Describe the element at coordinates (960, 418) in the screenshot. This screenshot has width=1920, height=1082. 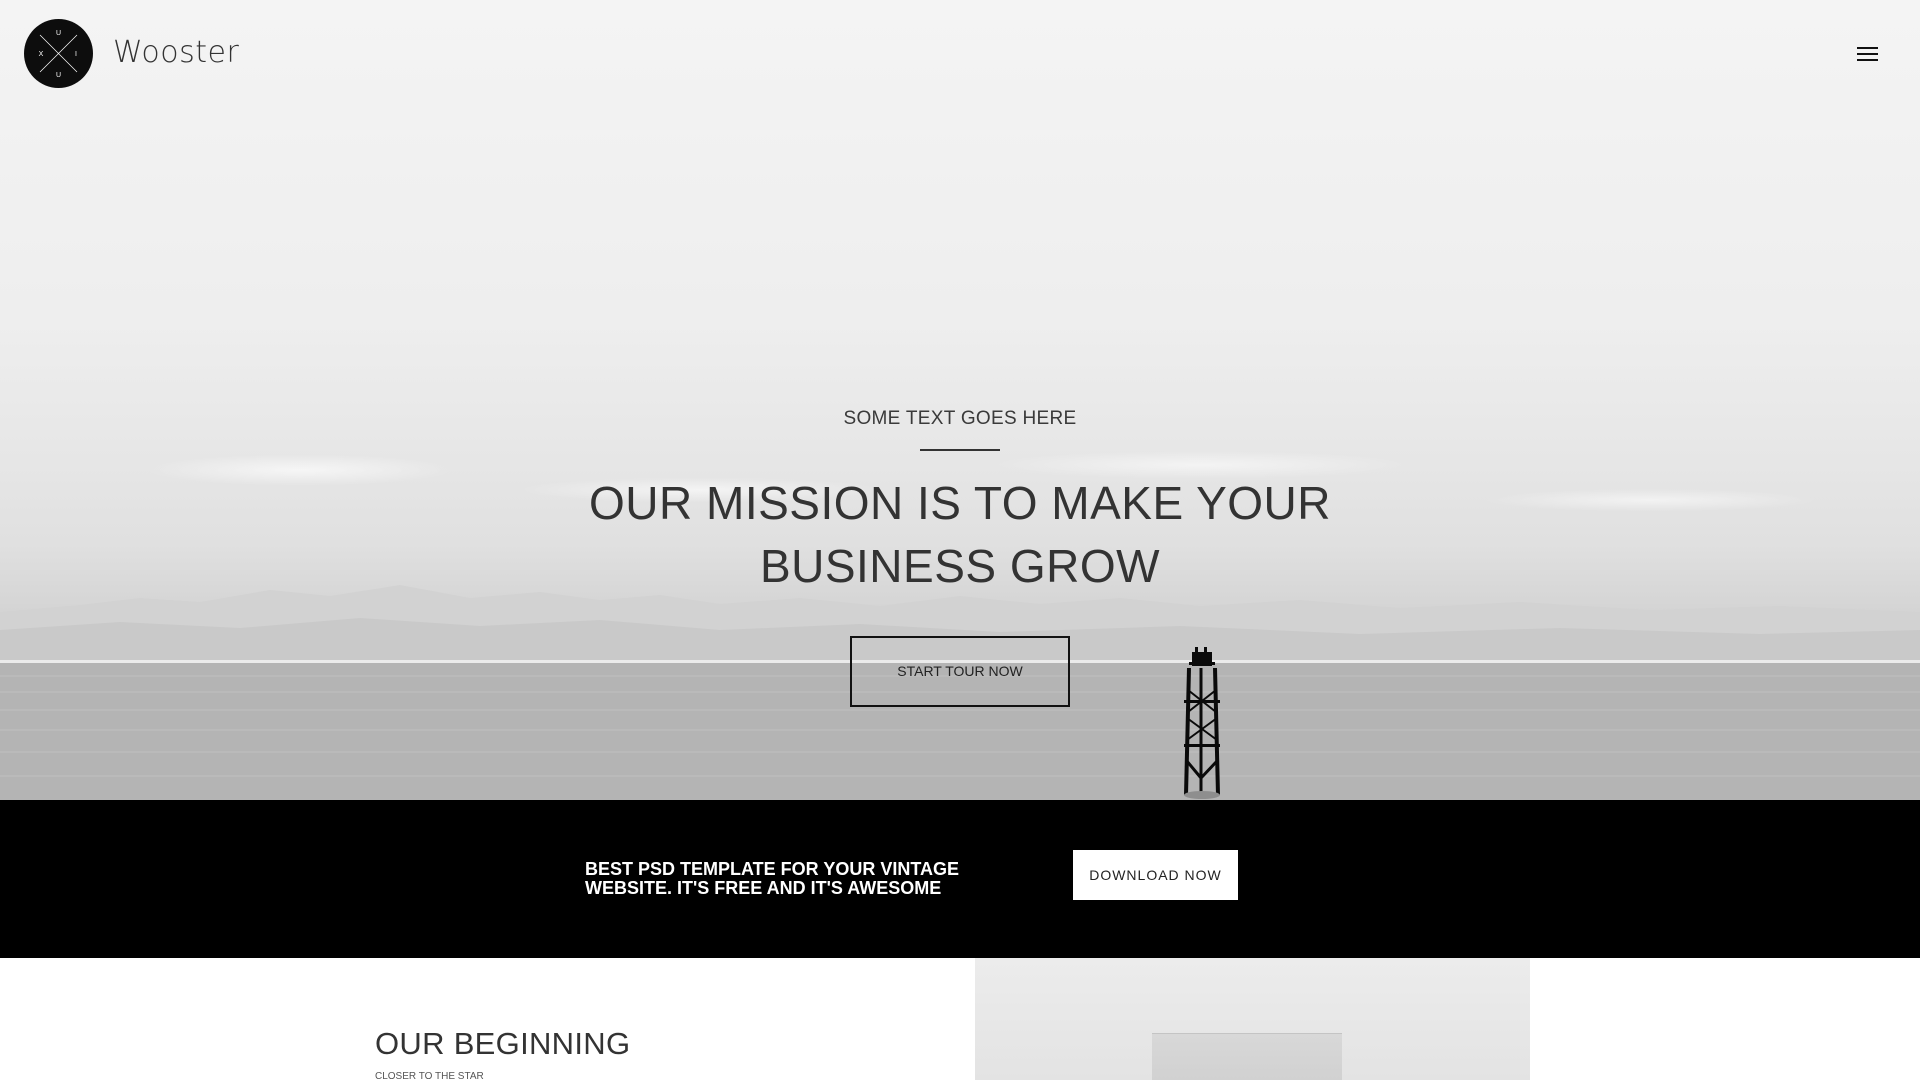
I see `hero-eyebrow: SOME TEXT GOES HERE` at that location.